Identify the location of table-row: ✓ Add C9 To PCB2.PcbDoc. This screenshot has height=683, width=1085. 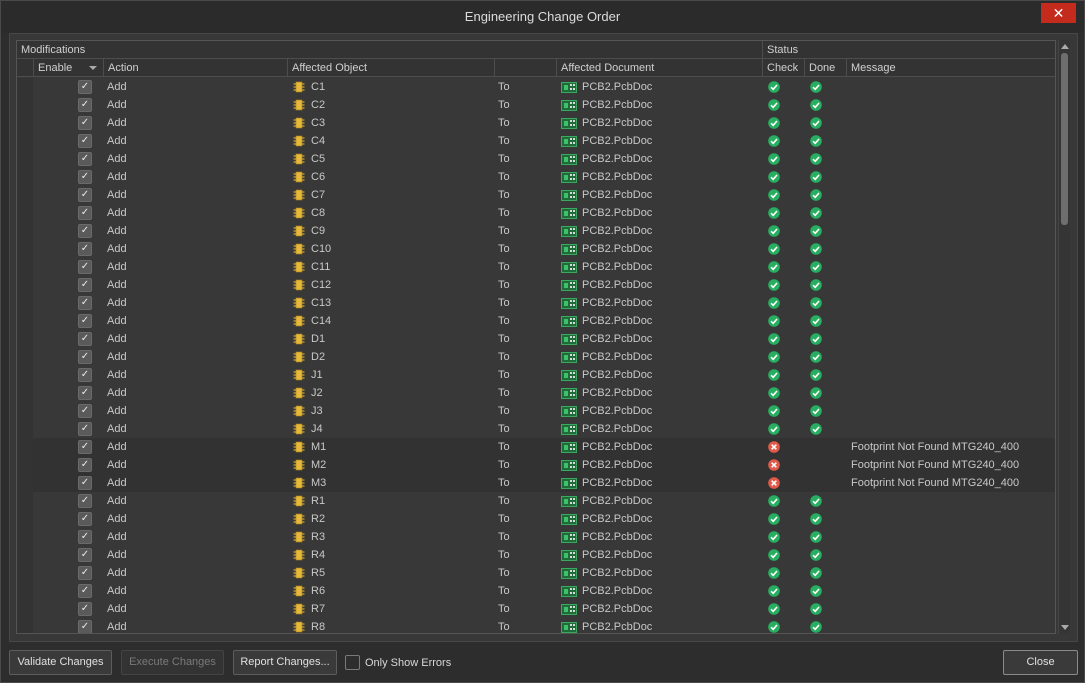
(536, 231).